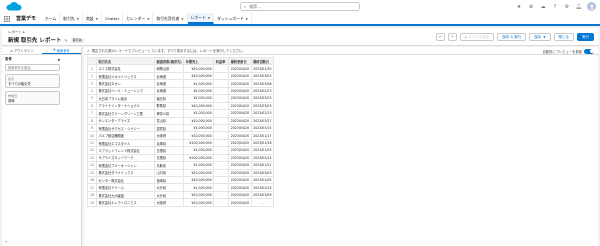  I want to click on table-cell: スプラットフレンド株式会社, so click(125, 150).